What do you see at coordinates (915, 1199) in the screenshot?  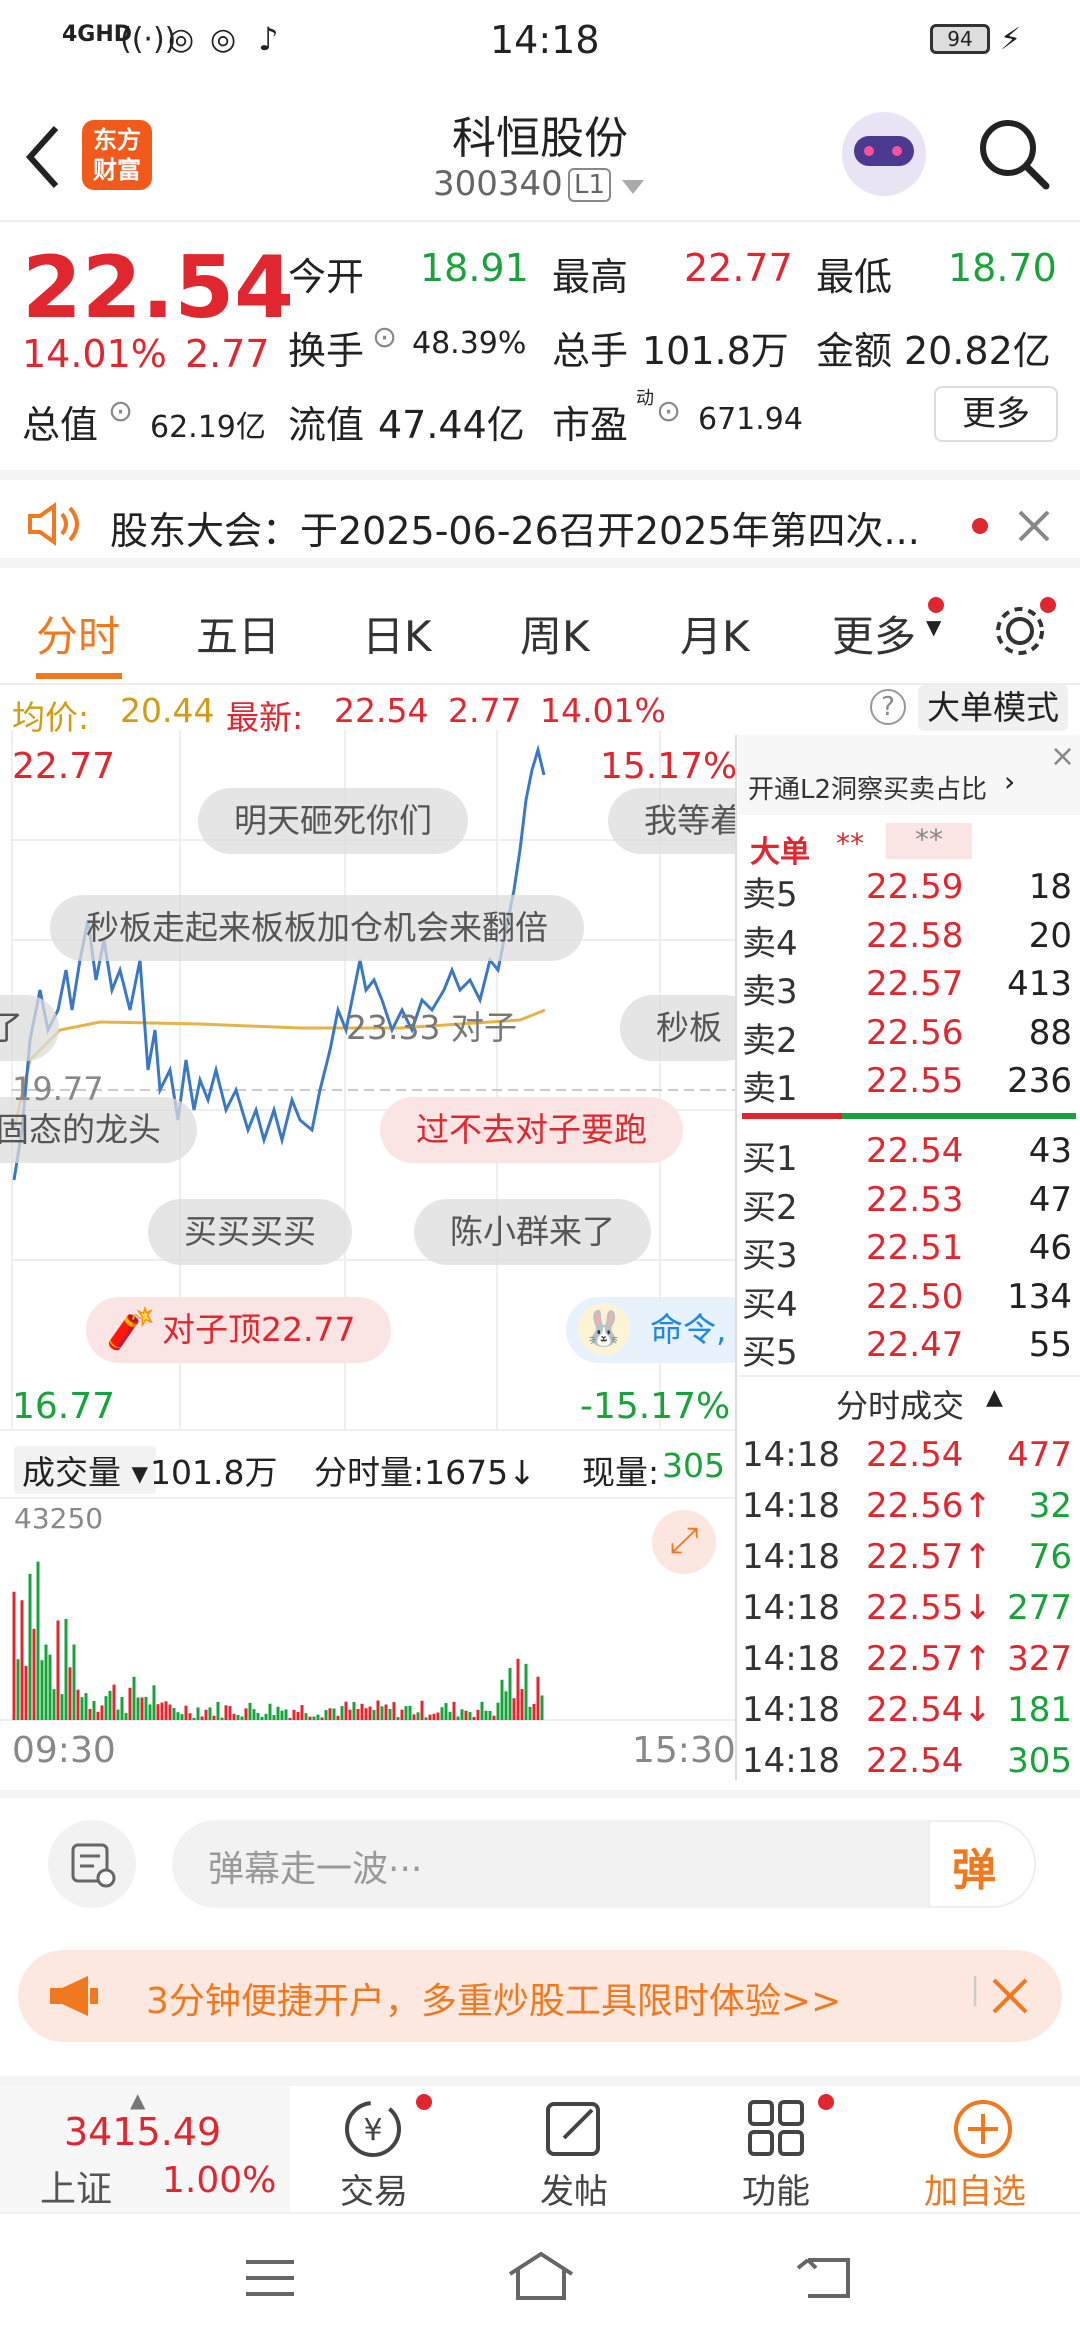 I see `buy-price: 22.53` at bounding box center [915, 1199].